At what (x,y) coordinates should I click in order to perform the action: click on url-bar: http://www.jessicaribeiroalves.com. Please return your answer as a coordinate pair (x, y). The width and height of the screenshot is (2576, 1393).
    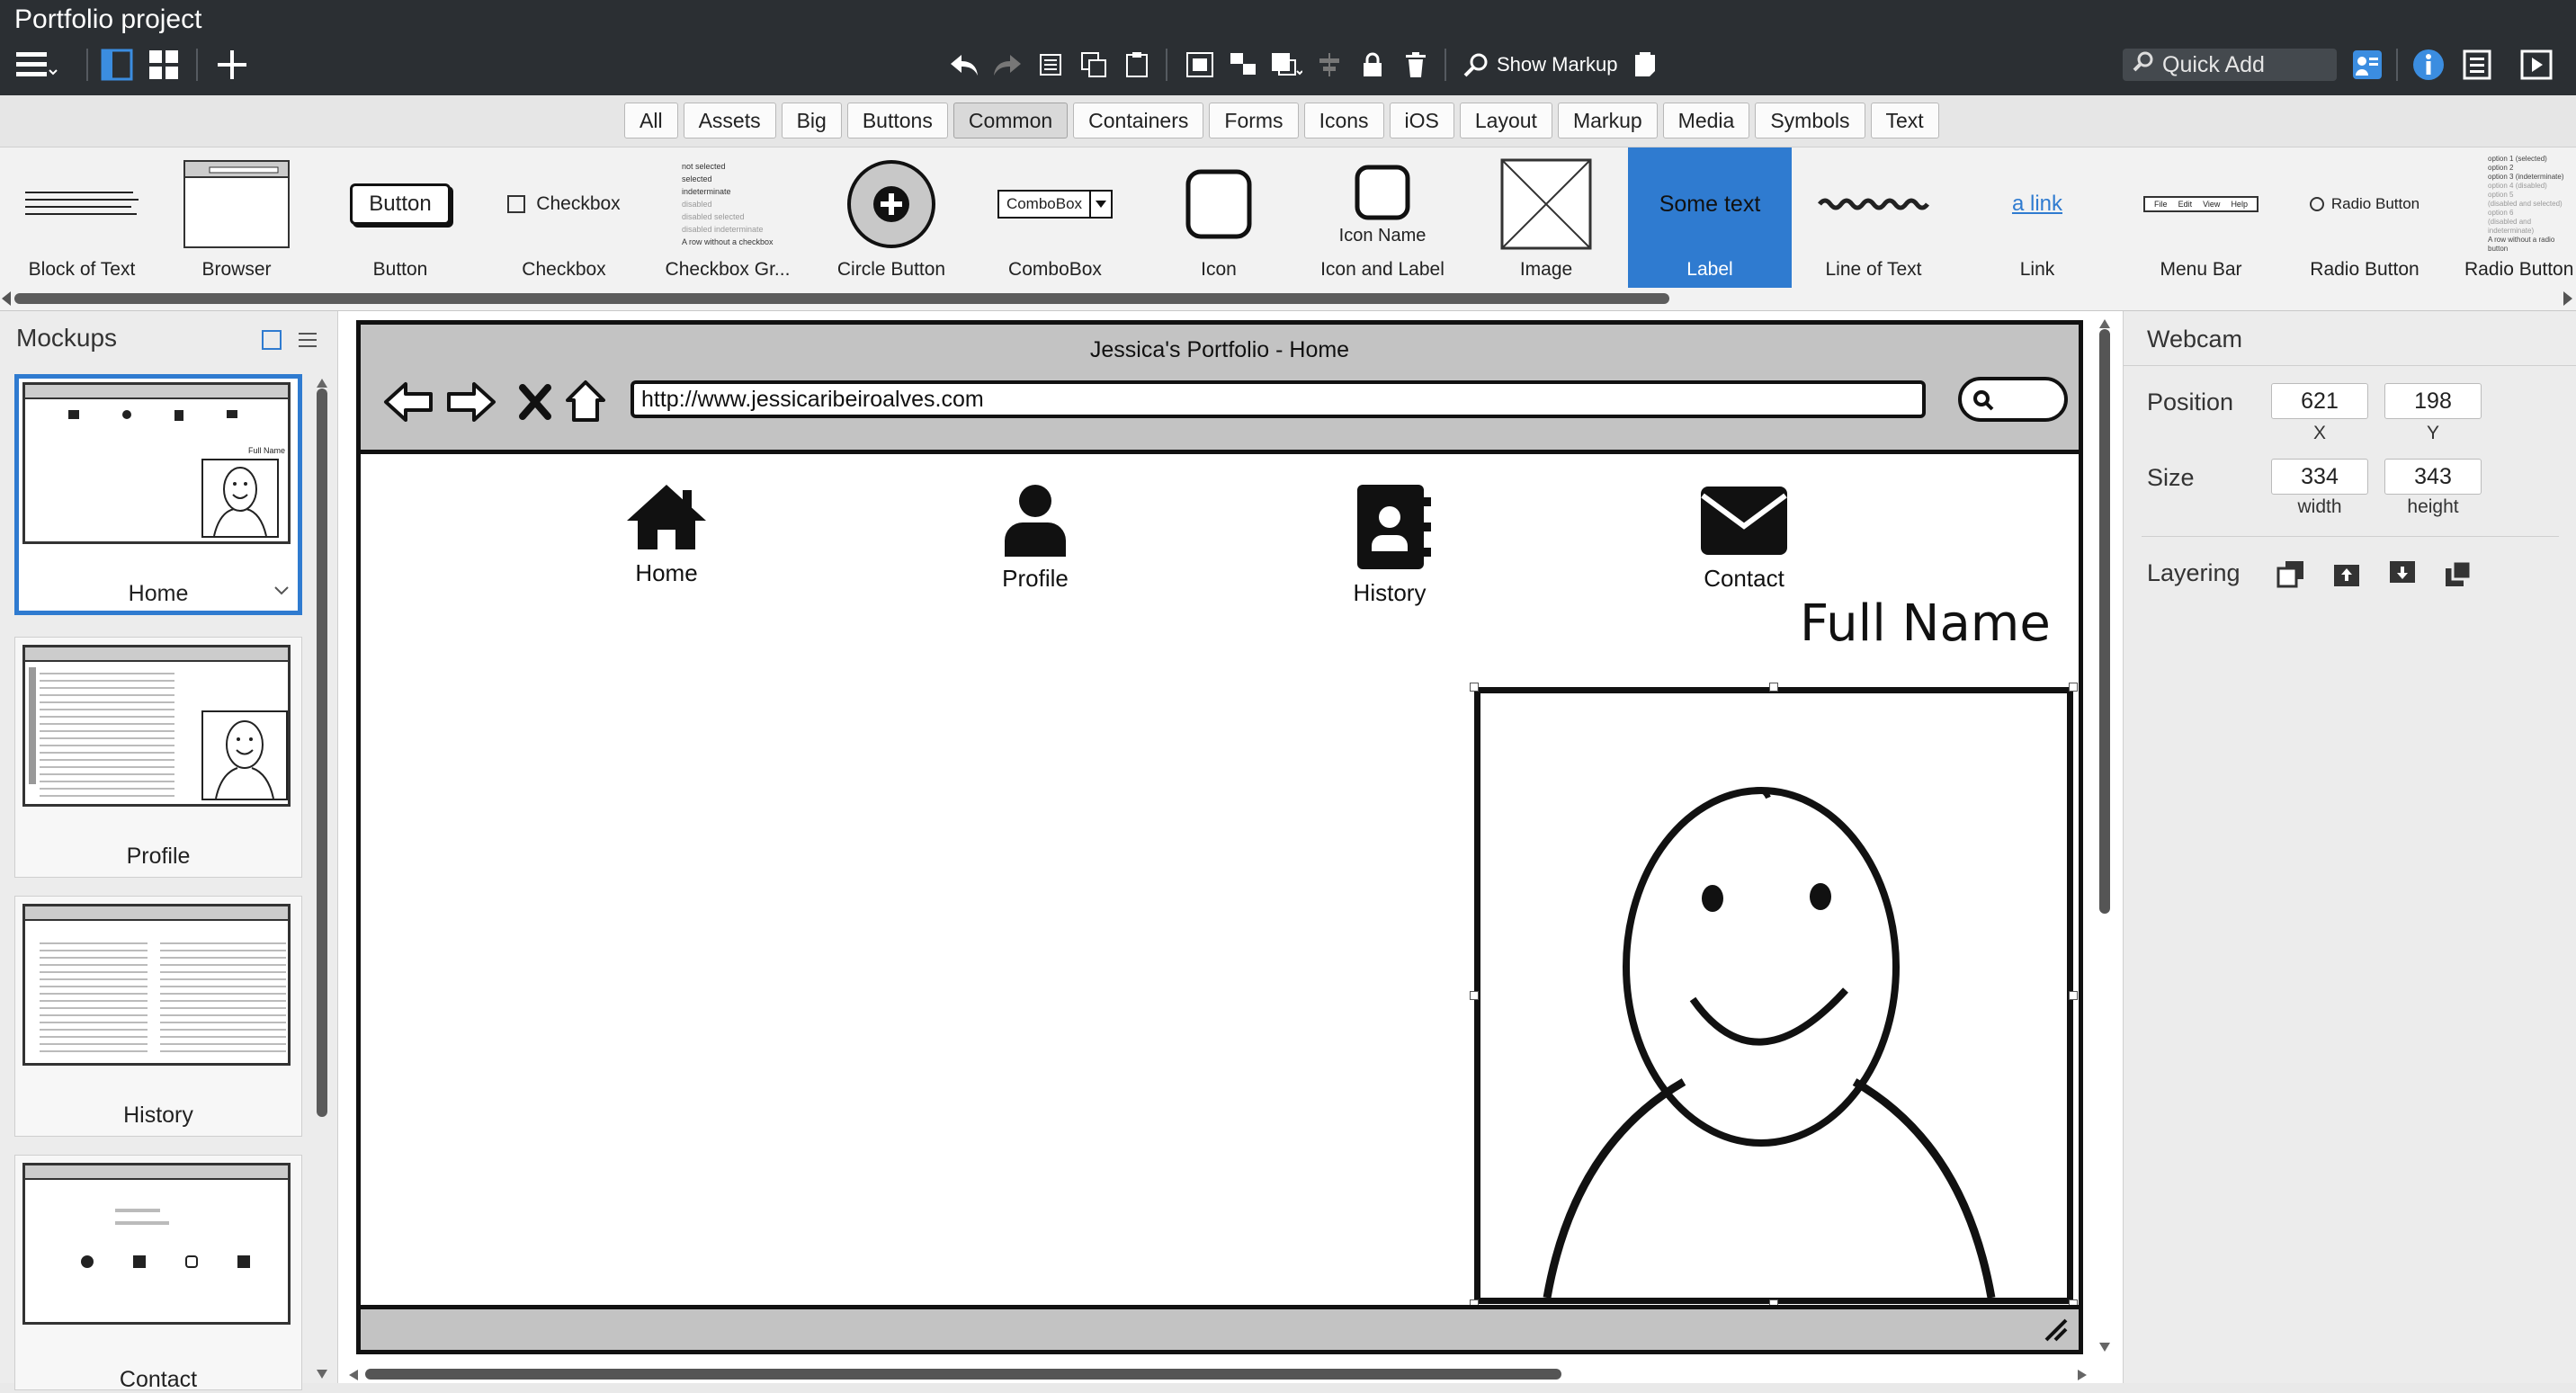
    Looking at the image, I should click on (1278, 399).